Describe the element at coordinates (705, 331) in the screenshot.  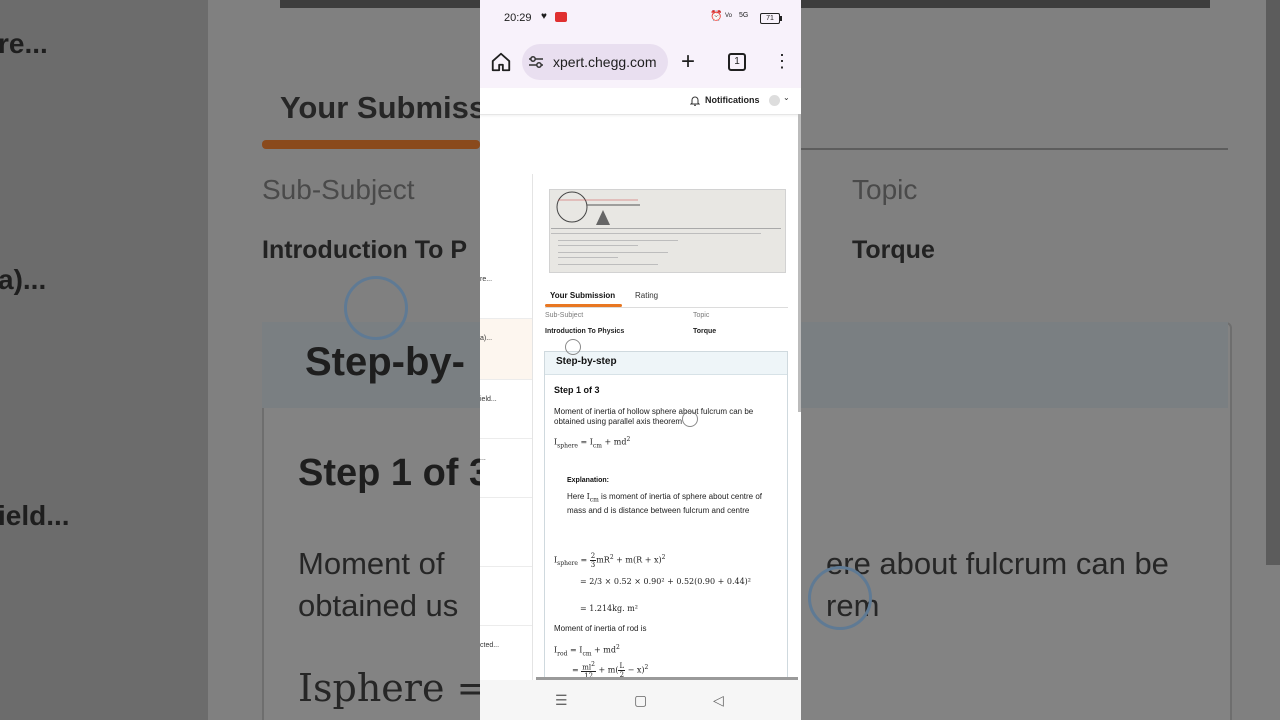
I see `topic-value: Torque` at that location.